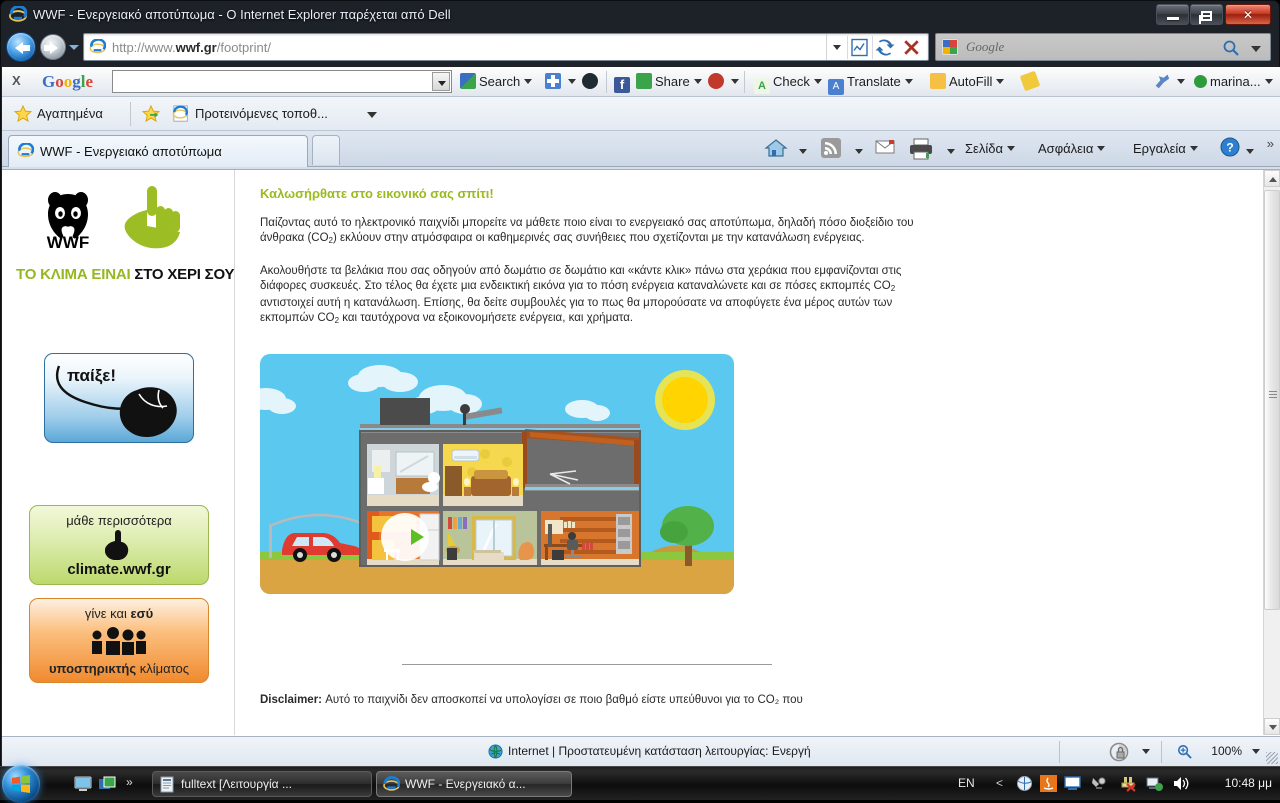 The width and height of the screenshot is (1280, 803). Describe the element at coordinates (107, 784) in the screenshot. I see `switch-windows-icon` at that location.